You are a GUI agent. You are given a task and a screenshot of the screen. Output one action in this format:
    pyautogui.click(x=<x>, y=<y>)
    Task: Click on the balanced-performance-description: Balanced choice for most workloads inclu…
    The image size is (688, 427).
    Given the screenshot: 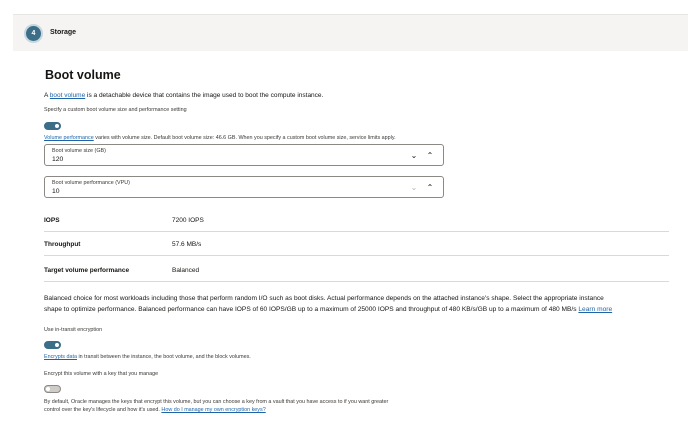 What is the action you would take?
    pyautogui.click(x=328, y=304)
    